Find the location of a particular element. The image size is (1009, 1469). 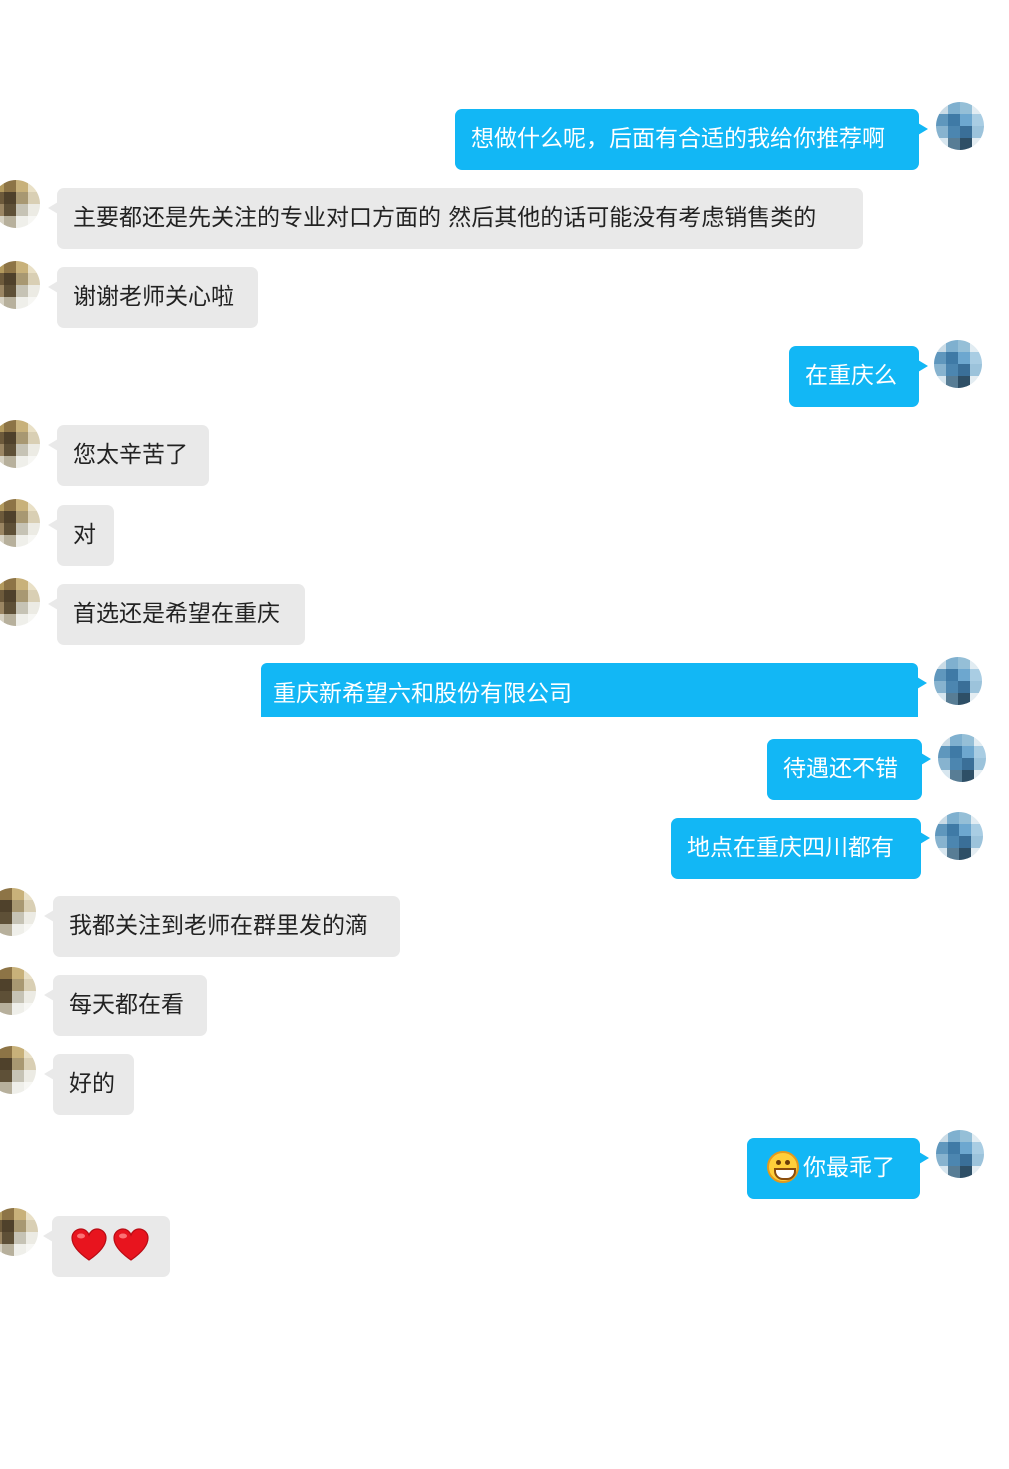

message-bubble-incoming: 您太辛苦了 is located at coordinates (128, 455).